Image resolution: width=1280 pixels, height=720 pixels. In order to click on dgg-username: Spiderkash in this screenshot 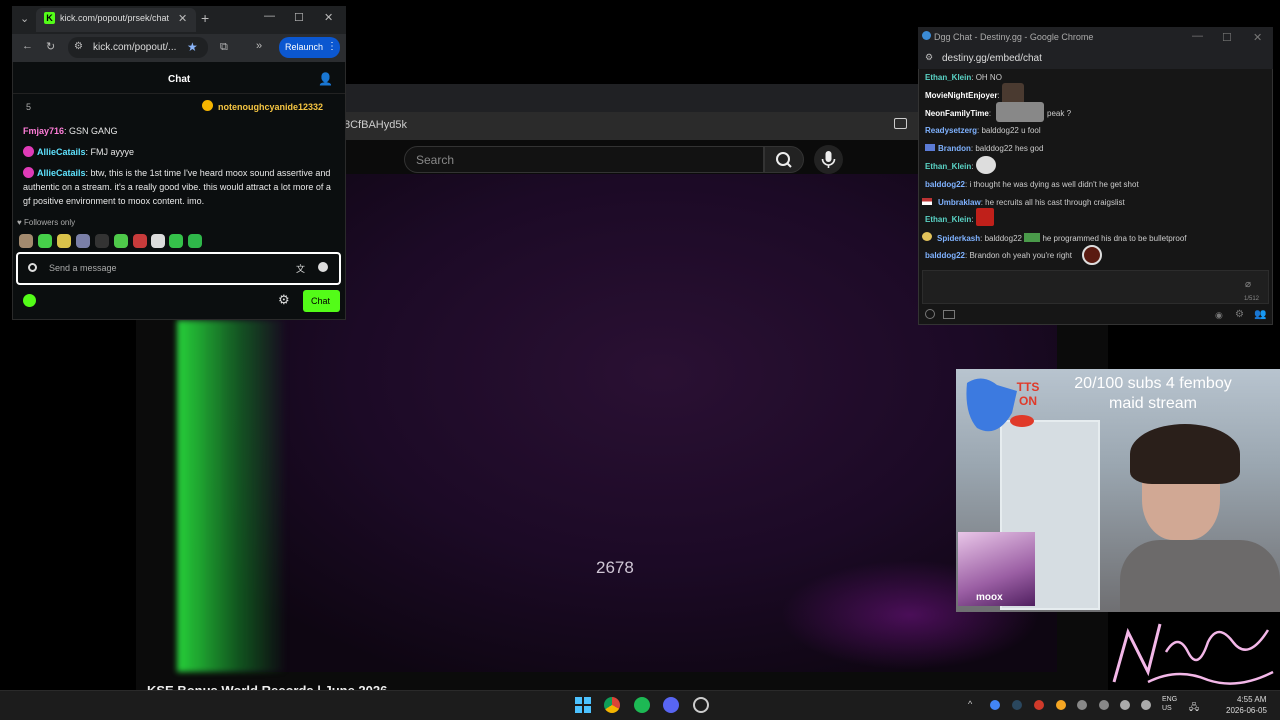, I will do `click(958, 238)`.